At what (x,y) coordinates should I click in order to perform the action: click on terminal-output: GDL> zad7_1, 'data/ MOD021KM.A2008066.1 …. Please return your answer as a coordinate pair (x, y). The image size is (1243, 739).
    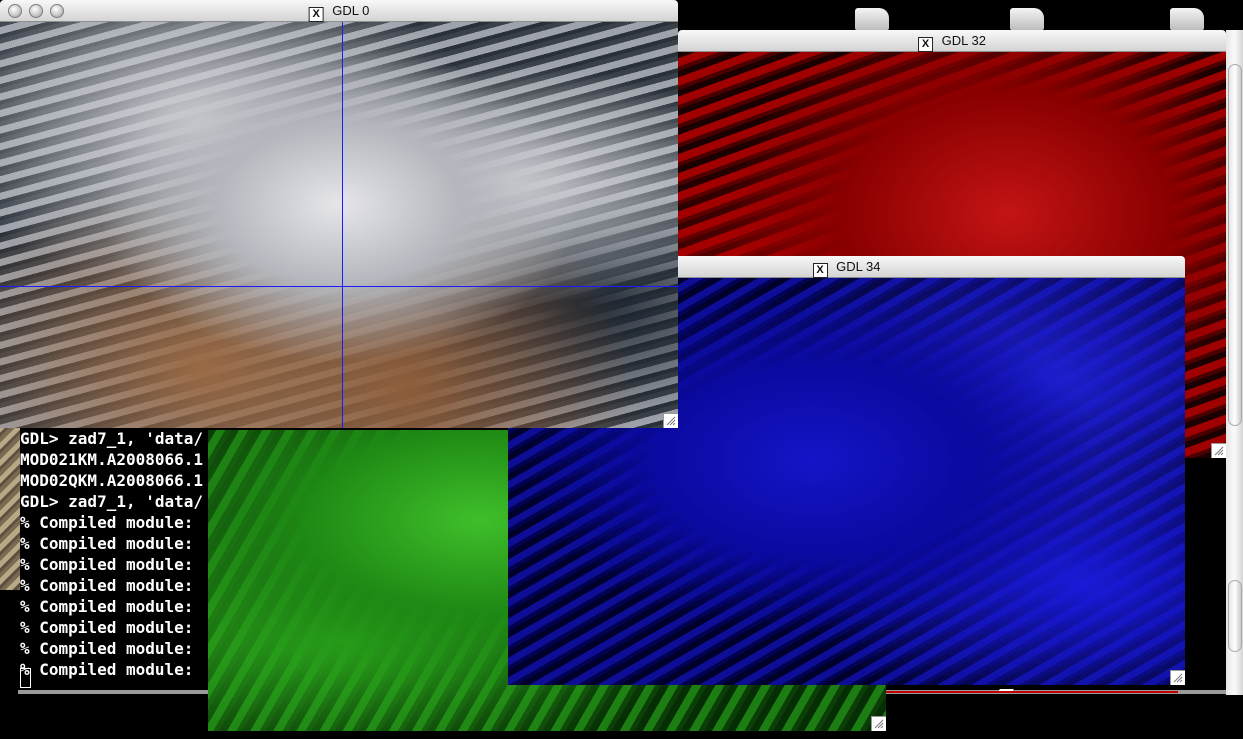
    Looking at the image, I should click on (111, 554).